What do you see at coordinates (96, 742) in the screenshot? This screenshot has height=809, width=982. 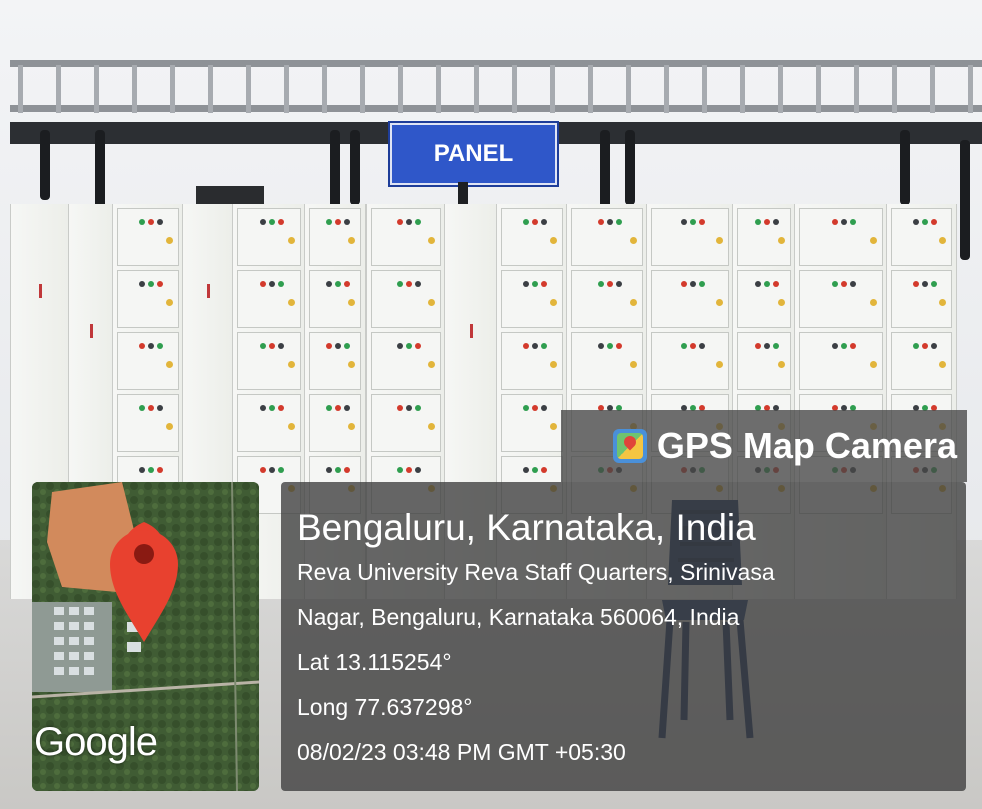 I see `google-logo: Google` at bounding box center [96, 742].